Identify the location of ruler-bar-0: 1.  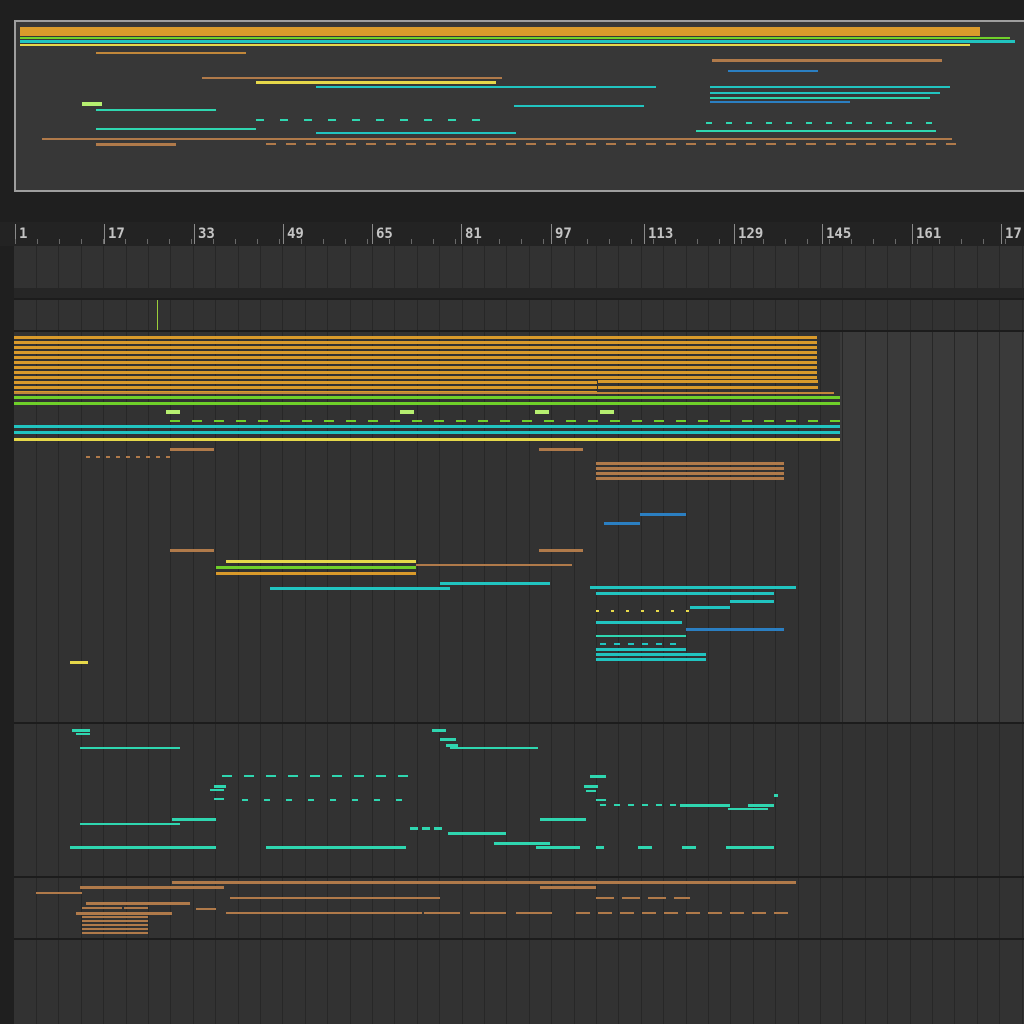
(21, 234).